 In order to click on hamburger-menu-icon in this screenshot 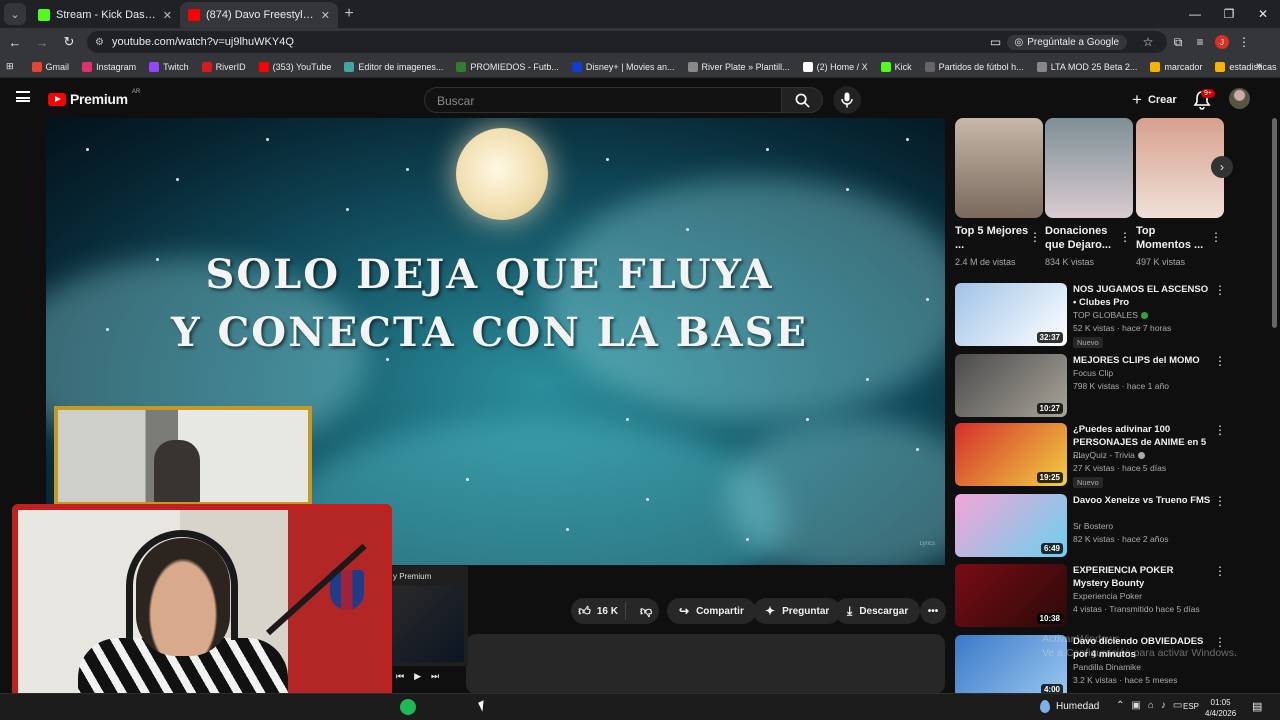, I will do `click(23, 96)`.